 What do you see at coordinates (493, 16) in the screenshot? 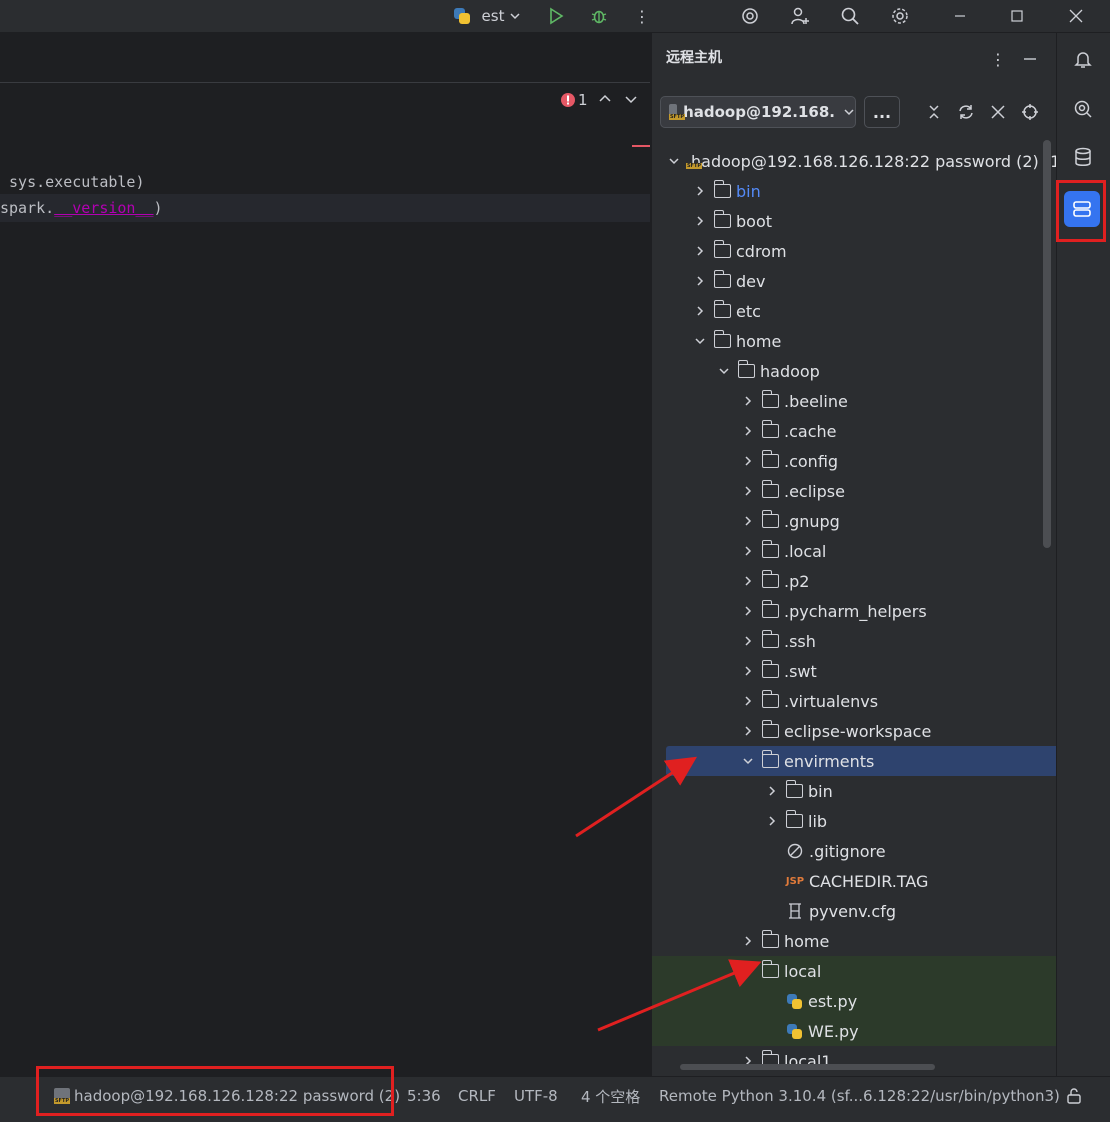
I see `run-config-label: est` at bounding box center [493, 16].